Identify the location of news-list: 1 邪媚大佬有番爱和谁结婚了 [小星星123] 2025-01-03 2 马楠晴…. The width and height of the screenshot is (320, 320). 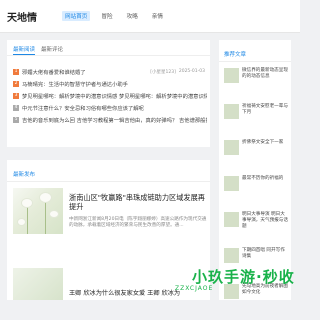
(110, 96).